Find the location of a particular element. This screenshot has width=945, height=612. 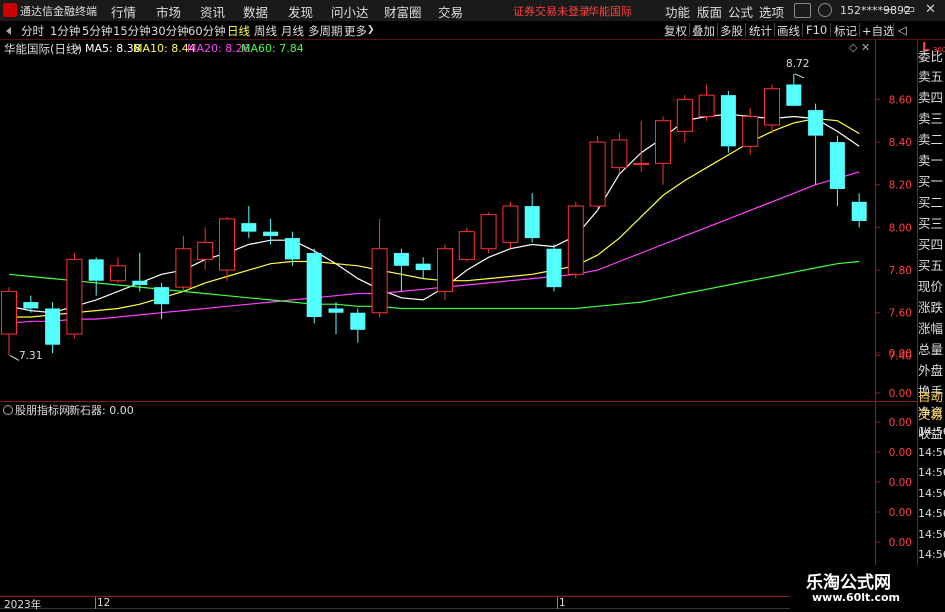

sub-panel-title: 股朋指标网 is located at coordinates (42, 410).